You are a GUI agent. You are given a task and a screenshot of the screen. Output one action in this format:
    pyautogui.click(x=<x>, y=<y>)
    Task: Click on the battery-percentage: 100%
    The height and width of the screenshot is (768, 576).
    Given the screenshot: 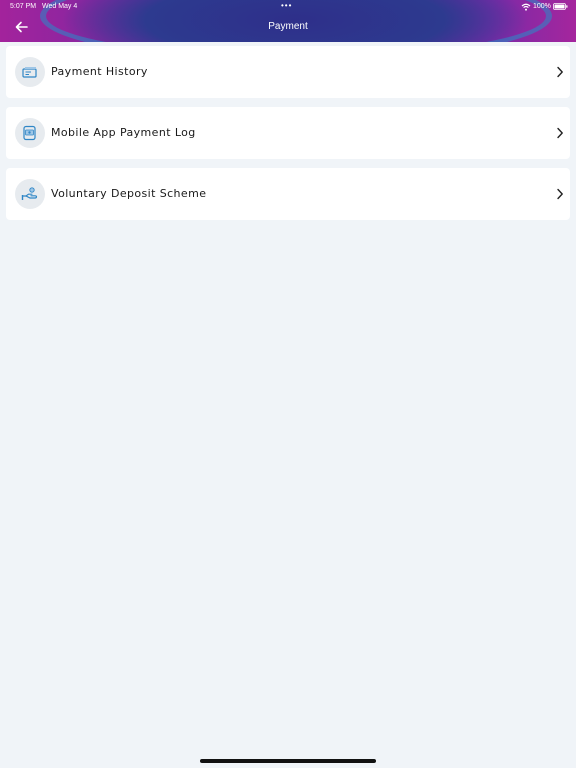 What is the action you would take?
    pyautogui.click(x=542, y=6)
    